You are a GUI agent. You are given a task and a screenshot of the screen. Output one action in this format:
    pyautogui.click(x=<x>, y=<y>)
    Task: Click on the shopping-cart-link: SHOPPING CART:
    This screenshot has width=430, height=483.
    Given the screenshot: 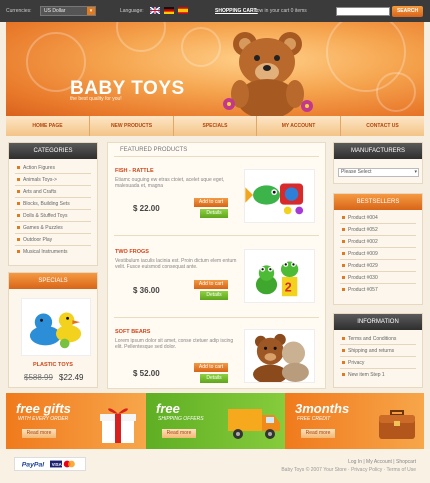 What is the action you would take?
    pyautogui.click(x=236, y=11)
    